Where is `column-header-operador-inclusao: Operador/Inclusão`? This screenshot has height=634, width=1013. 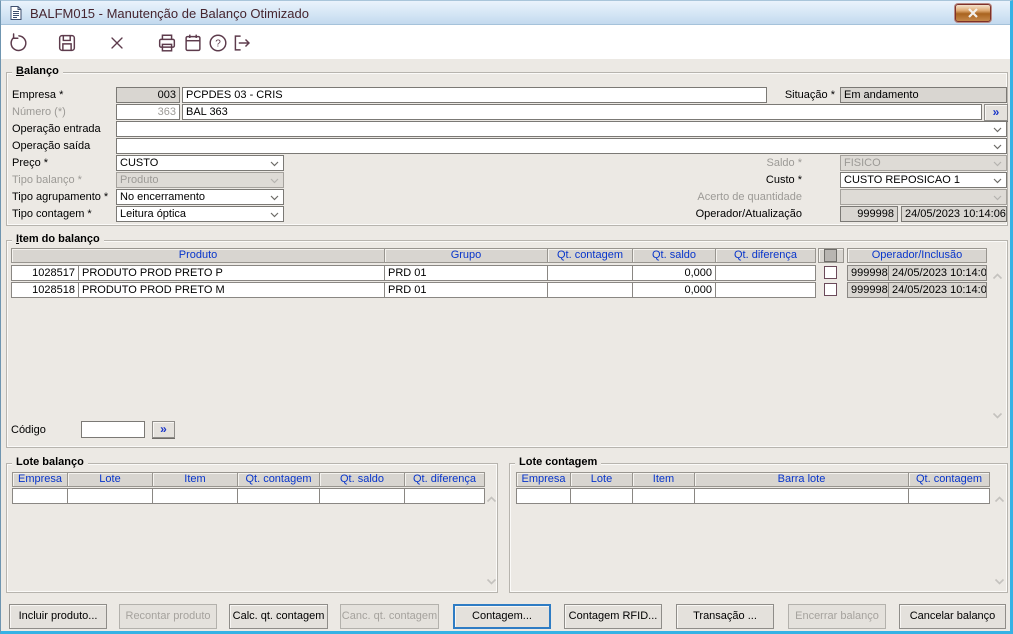 column-header-operador-inclusao: Operador/Inclusão is located at coordinates (917, 255).